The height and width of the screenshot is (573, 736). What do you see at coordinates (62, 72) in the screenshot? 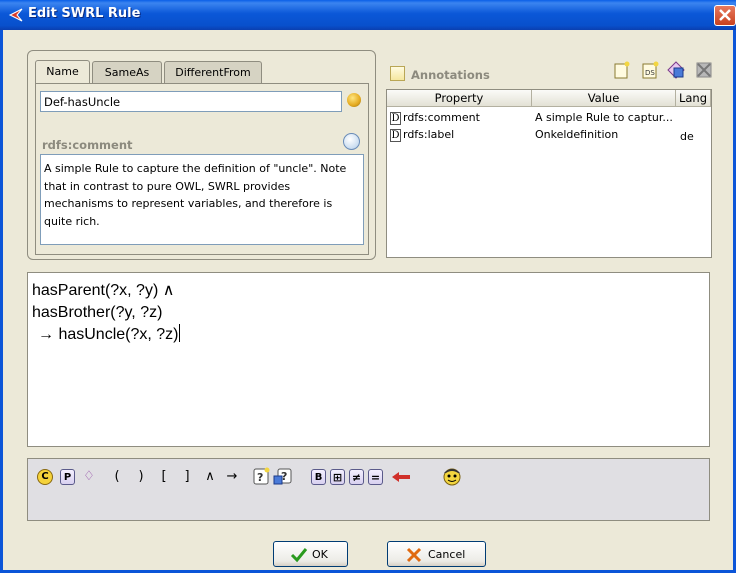
I see `tab-name: Name` at bounding box center [62, 72].